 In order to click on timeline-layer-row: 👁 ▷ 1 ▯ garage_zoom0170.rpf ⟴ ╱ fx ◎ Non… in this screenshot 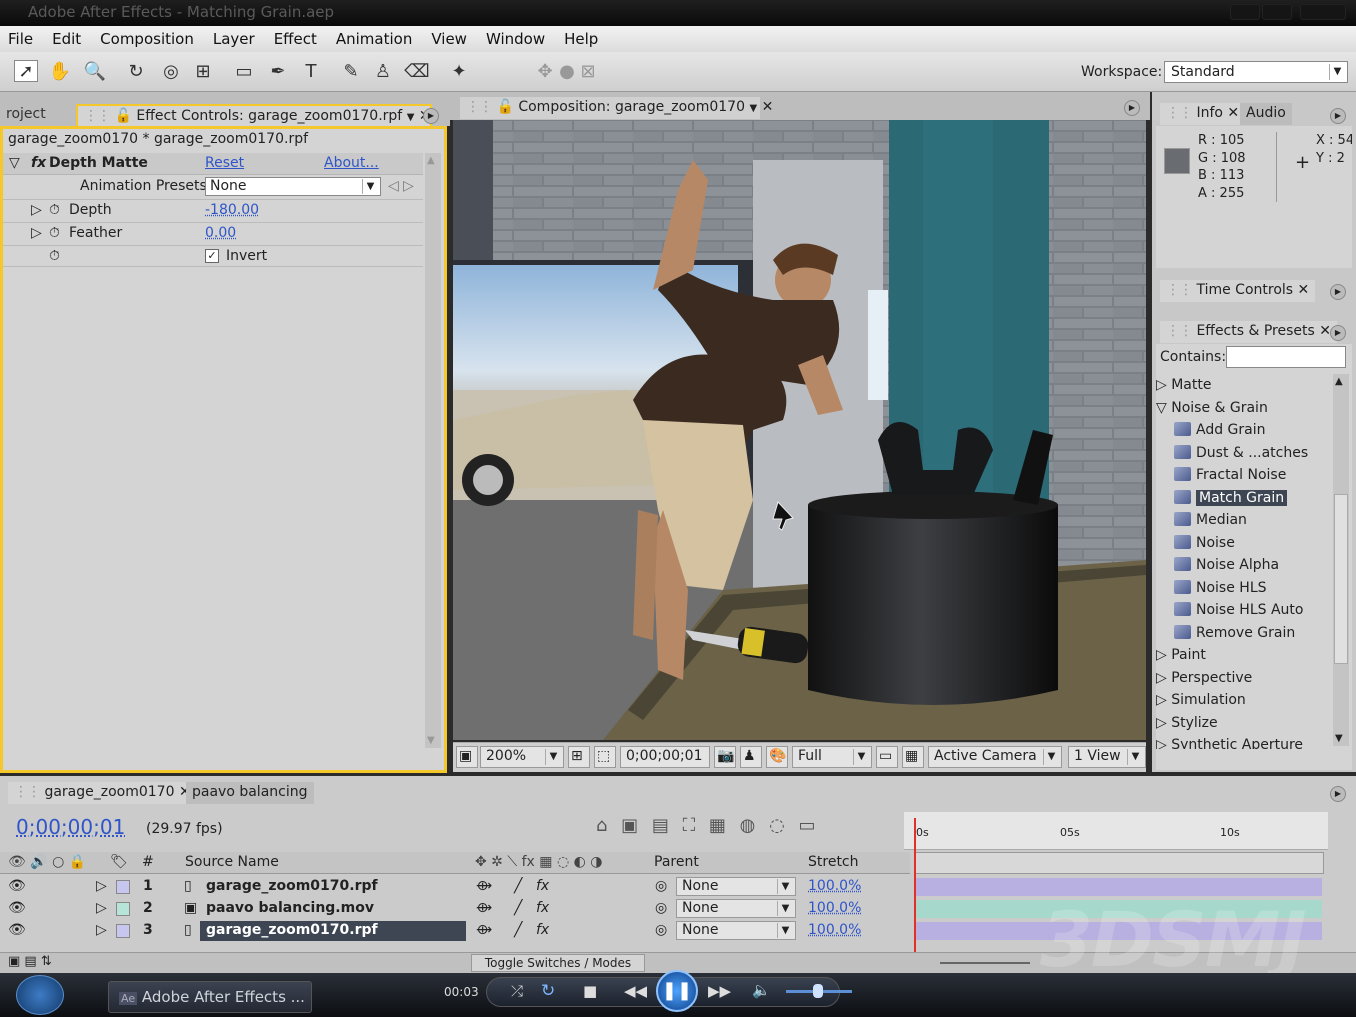, I will do `click(455, 887)`.